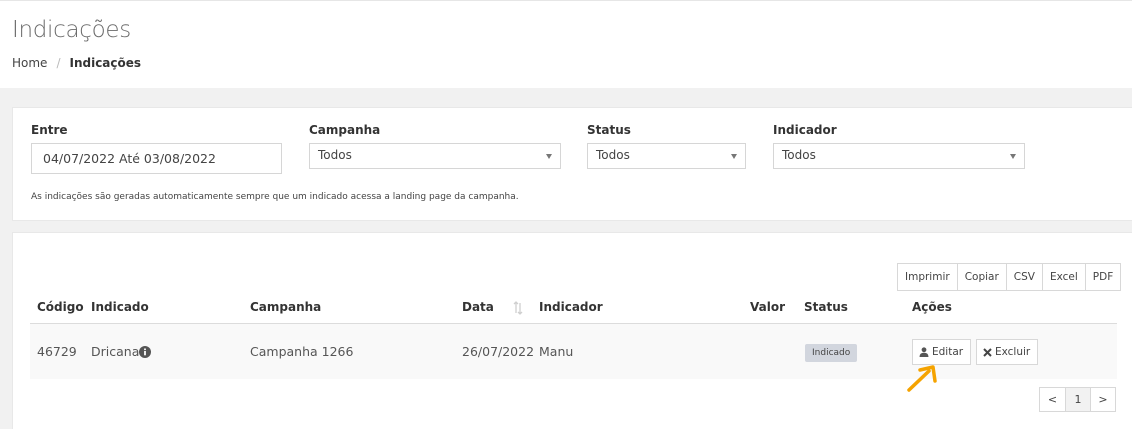 The height and width of the screenshot is (429, 1132). Describe the element at coordinates (29, 63) in the screenshot. I see `breadcrumb-home: Home` at that location.